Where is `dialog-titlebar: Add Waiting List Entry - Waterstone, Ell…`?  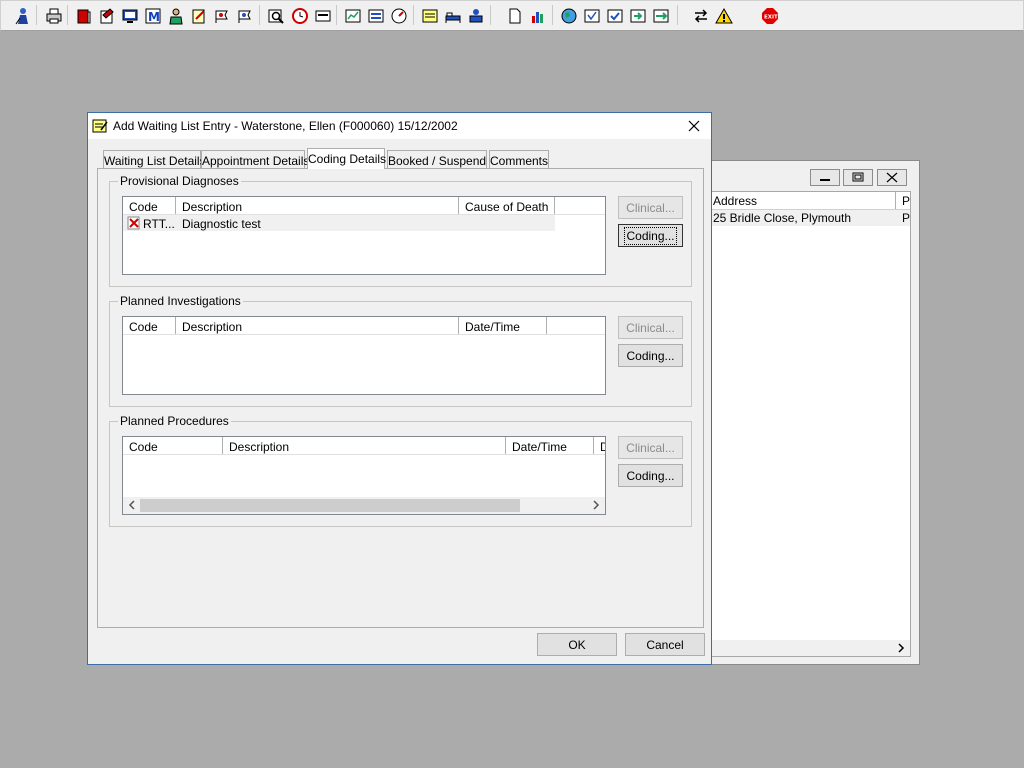
dialog-titlebar: Add Waiting List Entry - Waterstone, Ell… is located at coordinates (399, 126).